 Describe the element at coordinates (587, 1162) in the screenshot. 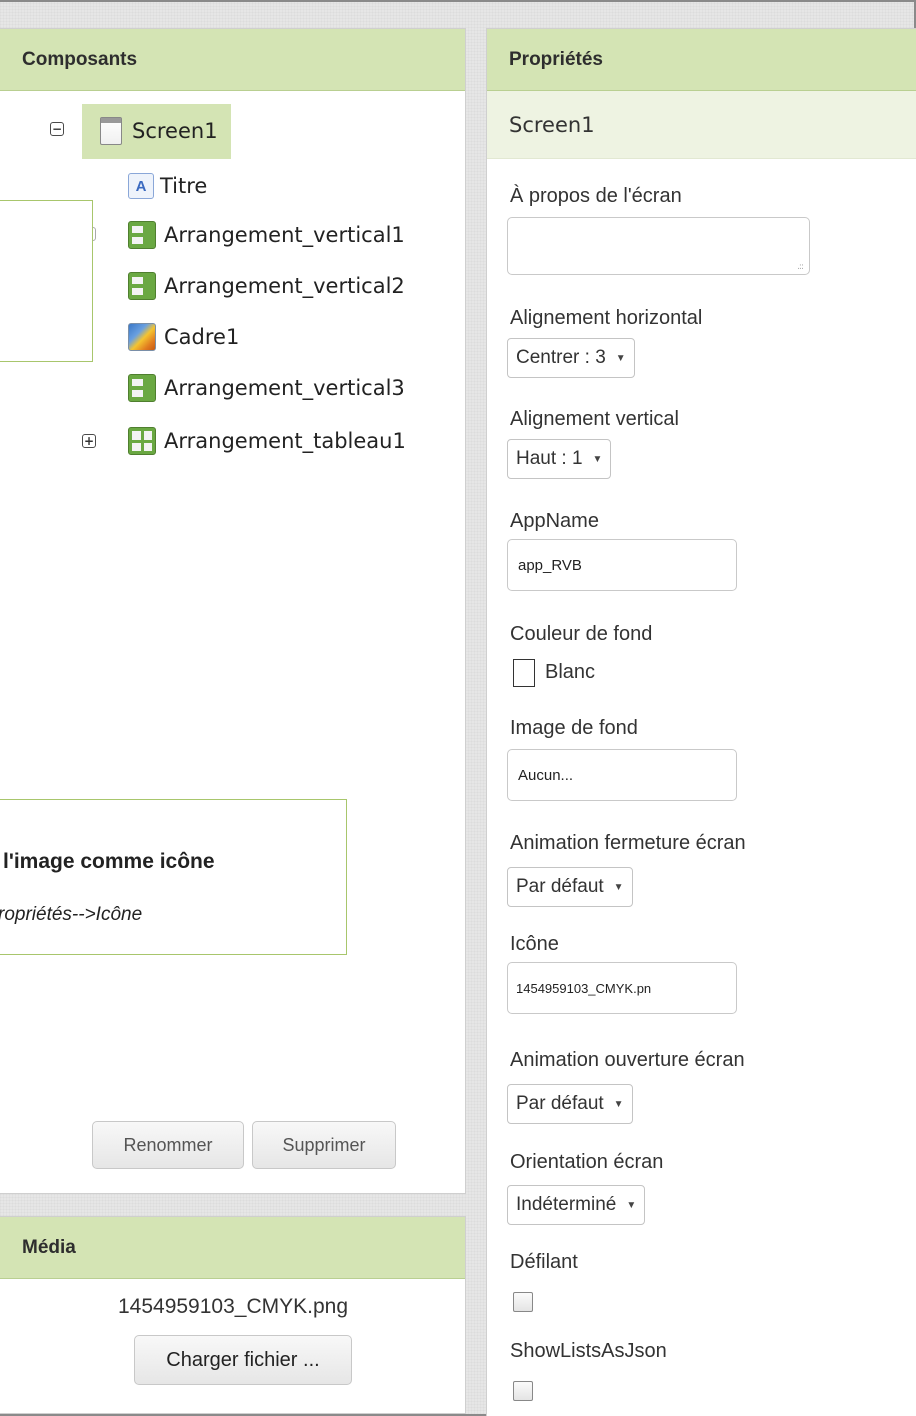

I see `orientation-label: Orientation écran` at that location.